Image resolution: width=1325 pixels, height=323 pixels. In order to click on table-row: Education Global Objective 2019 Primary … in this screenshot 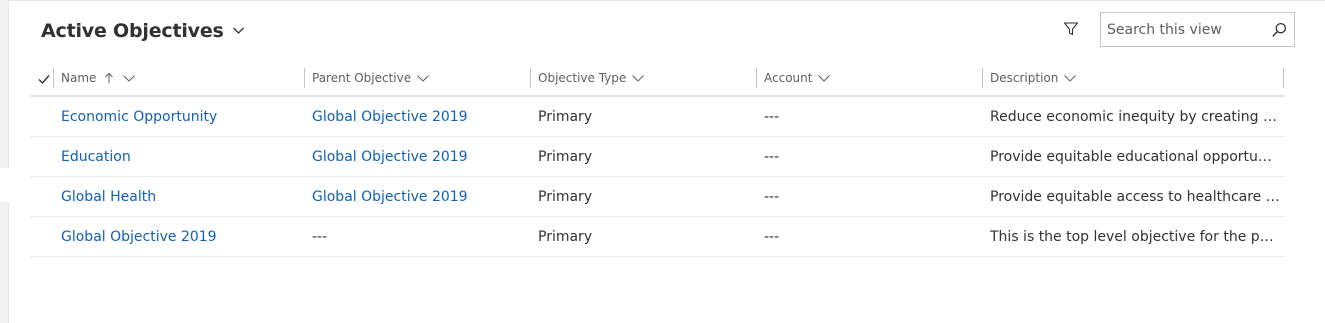, I will do `click(657, 157)`.